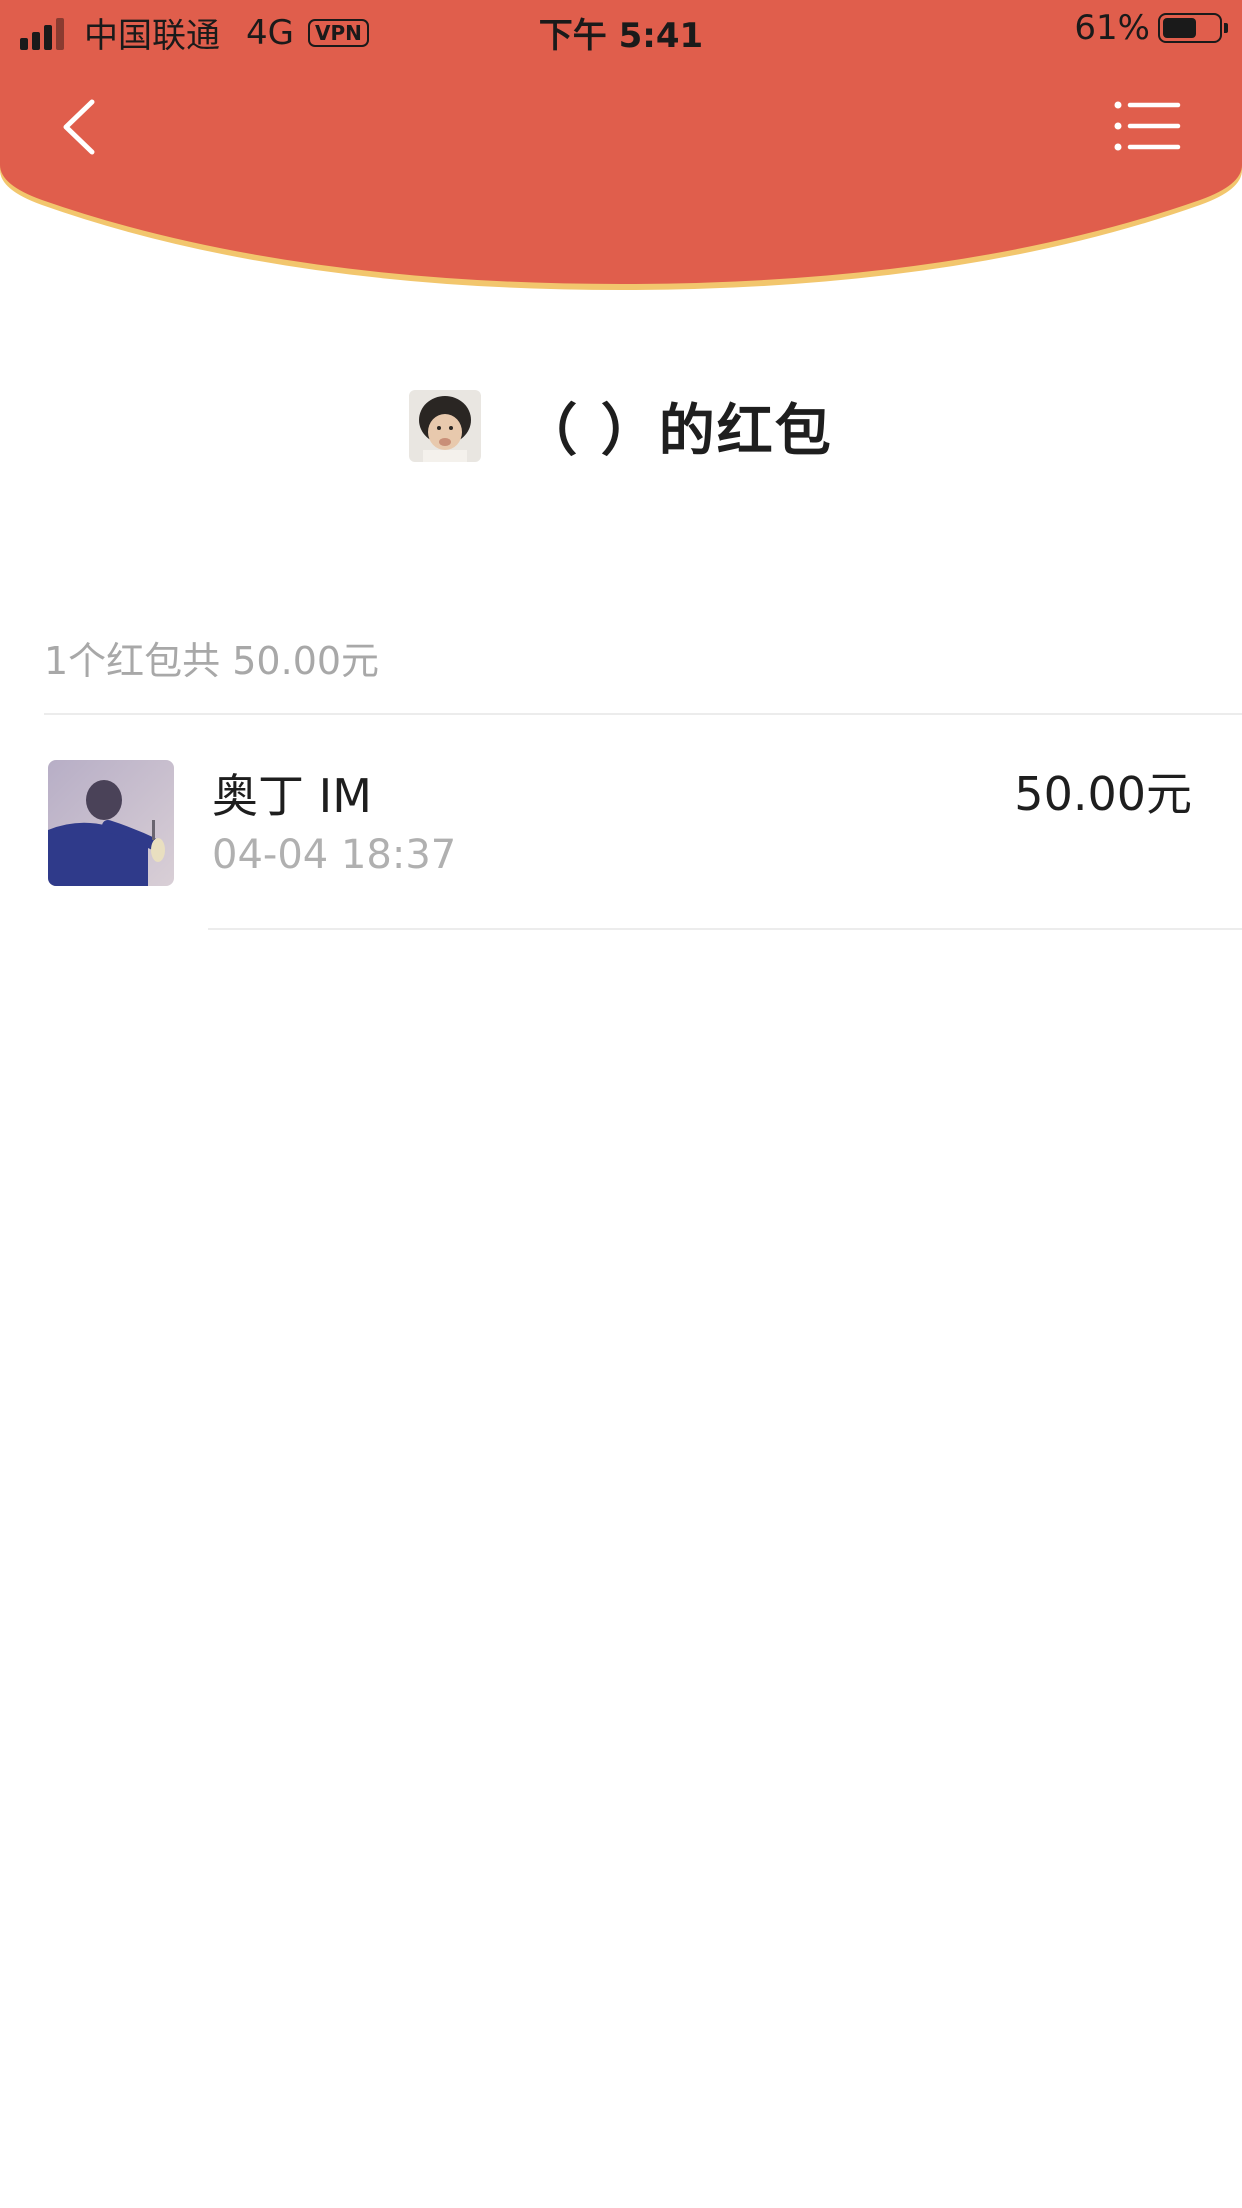  What do you see at coordinates (1179, 28) in the screenshot?
I see `battery-fill` at bounding box center [1179, 28].